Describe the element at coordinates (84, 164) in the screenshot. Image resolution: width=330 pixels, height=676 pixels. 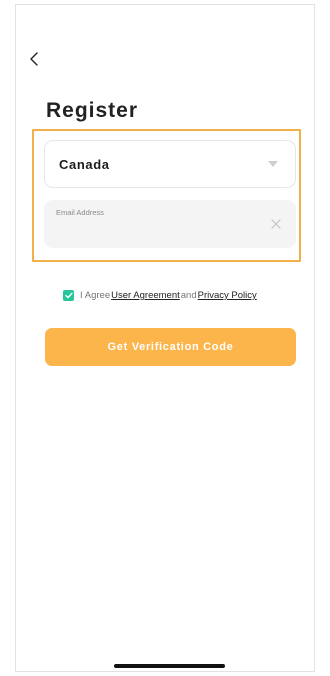
I see `country-value: Canada` at that location.